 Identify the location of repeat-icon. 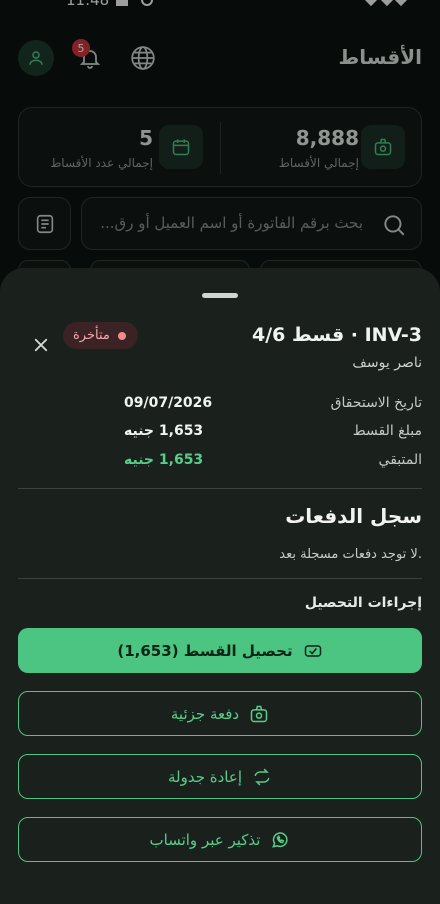
(262, 777).